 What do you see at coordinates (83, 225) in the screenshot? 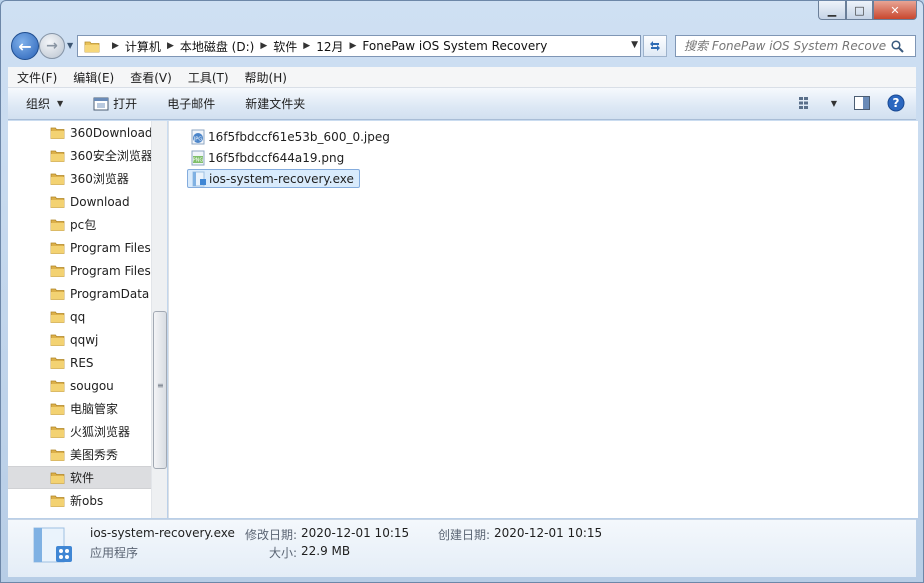
I see `tree-item-label: pc包` at bounding box center [83, 225].